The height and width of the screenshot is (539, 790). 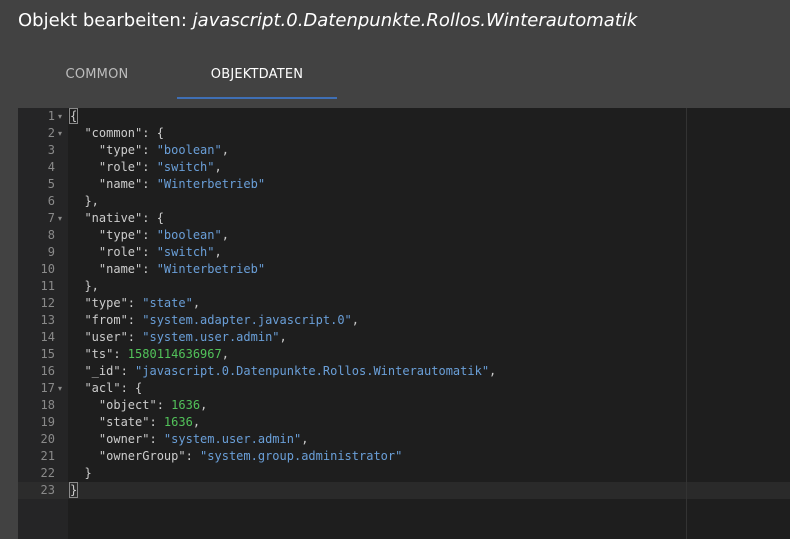 I want to click on json-punctuation: "ts":, so click(x=99, y=354).